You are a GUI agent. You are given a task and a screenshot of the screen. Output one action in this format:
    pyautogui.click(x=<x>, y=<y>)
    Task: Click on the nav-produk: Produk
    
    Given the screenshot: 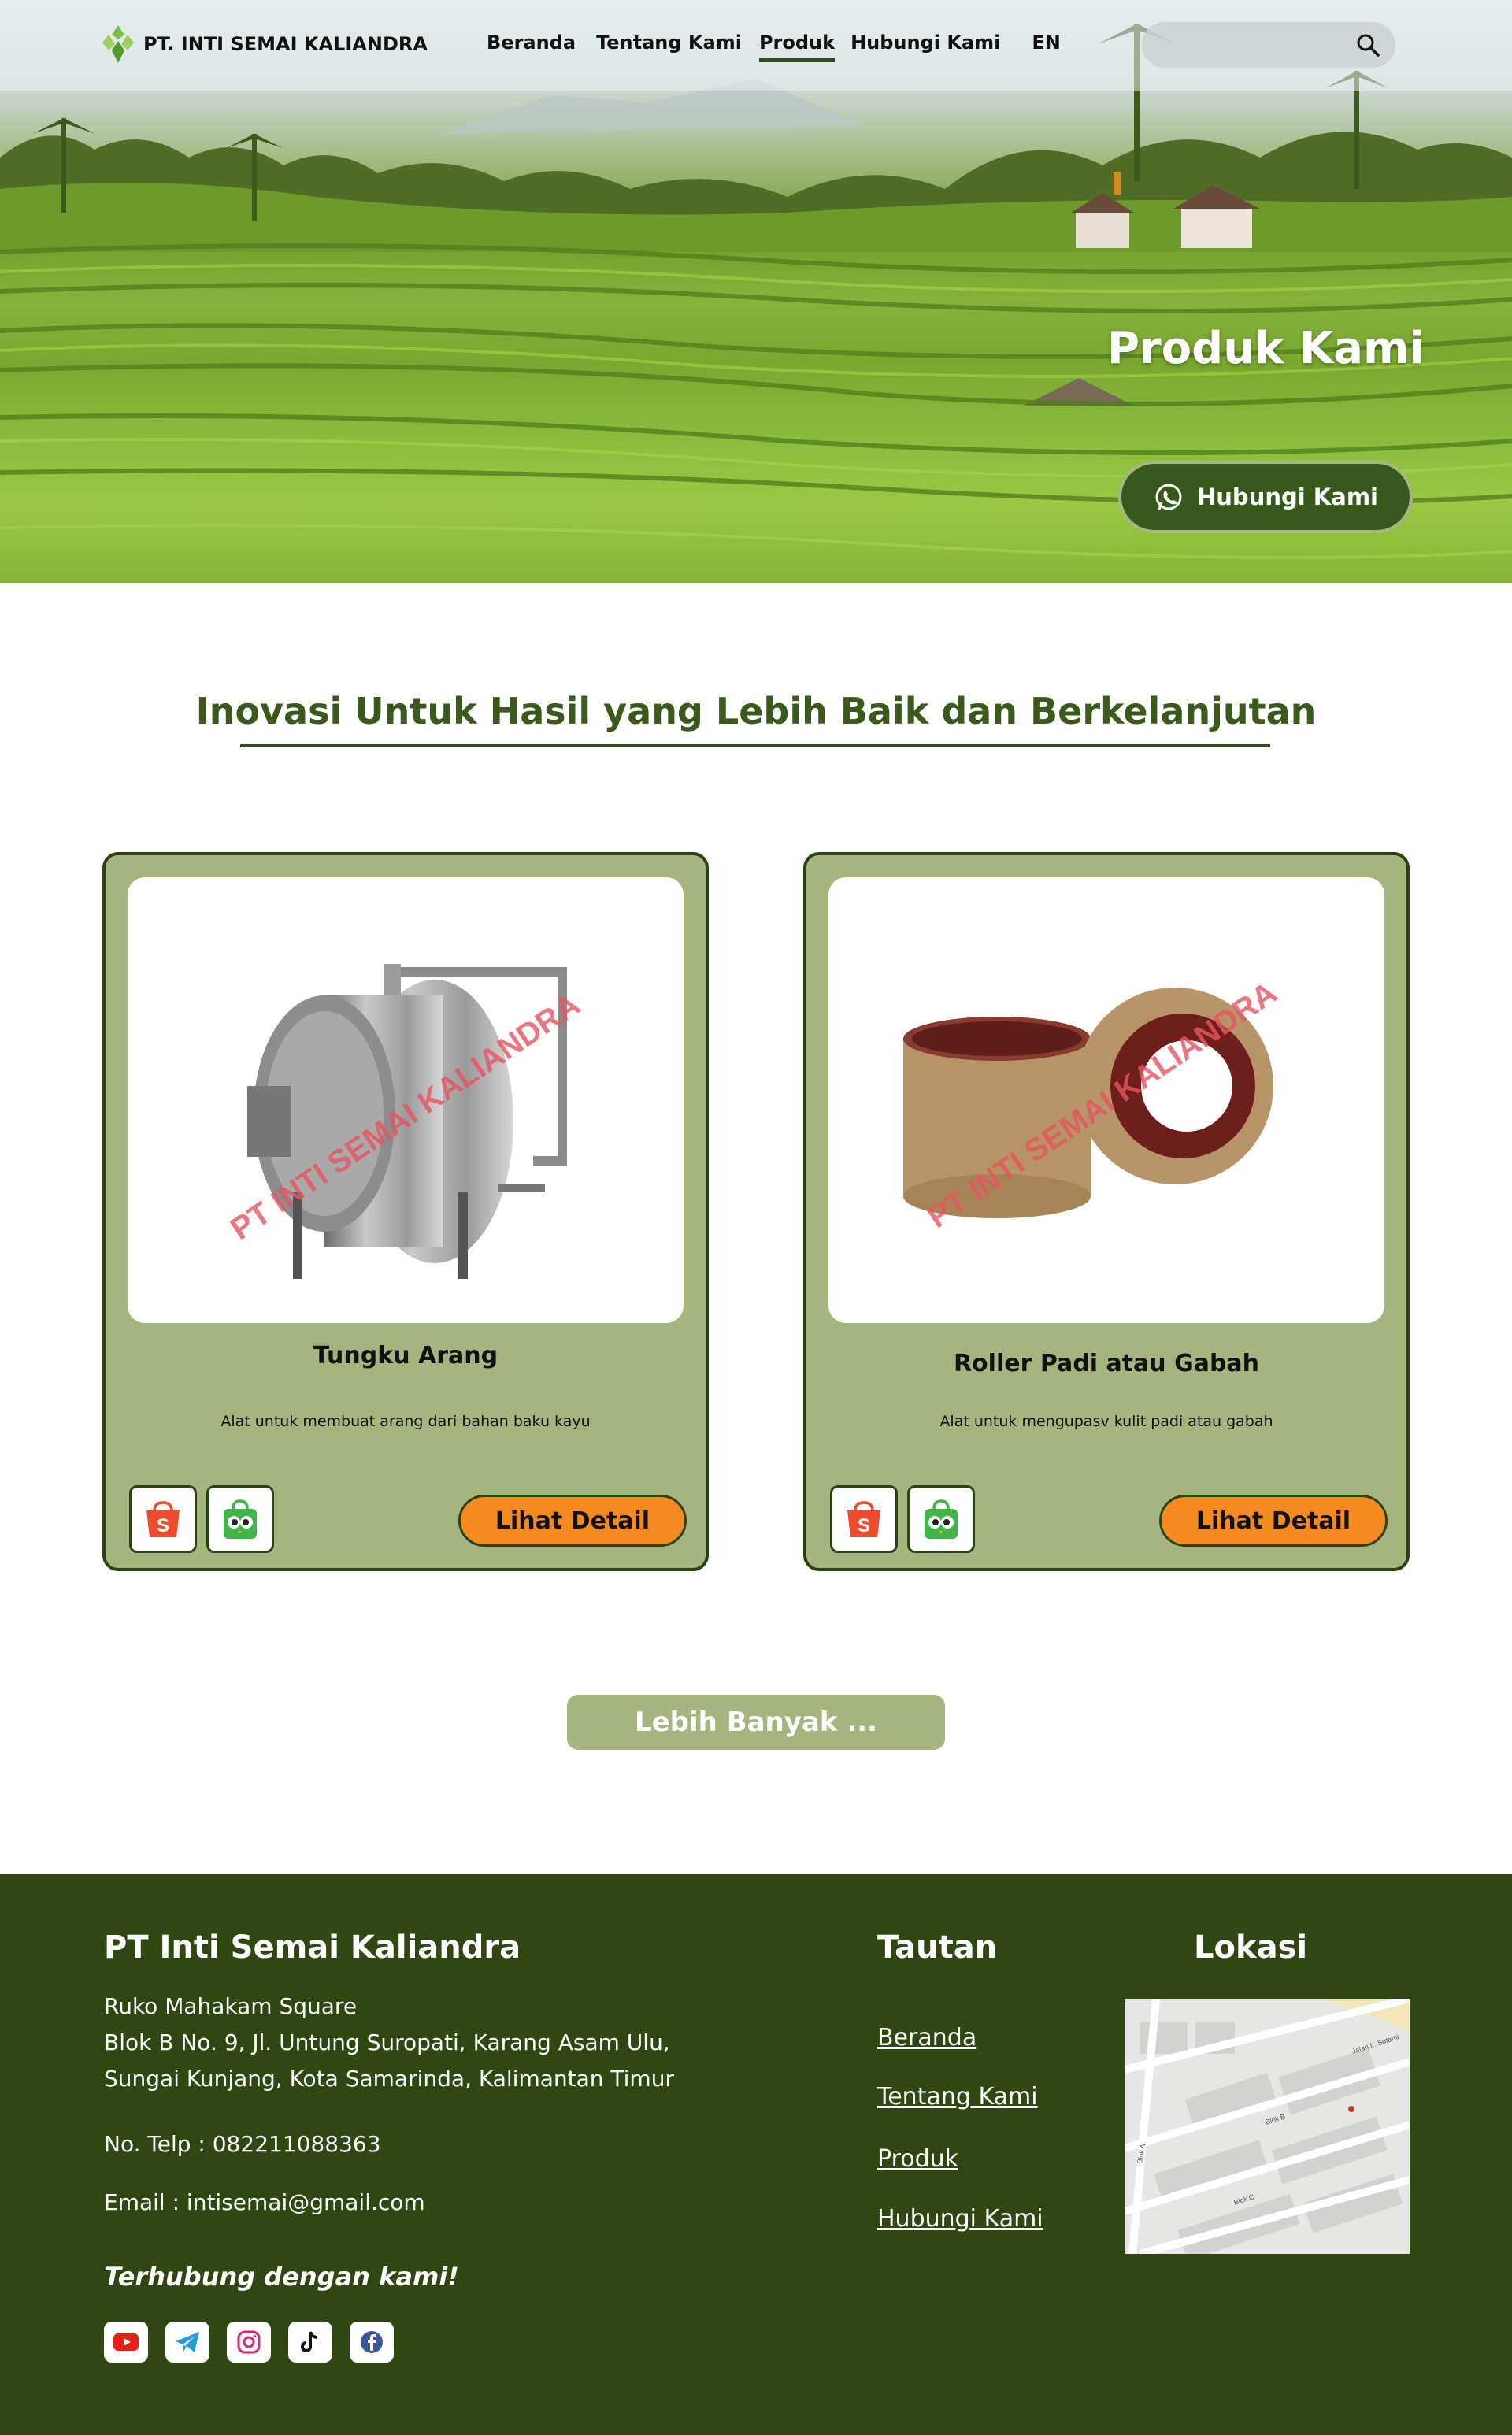 What is the action you would take?
    pyautogui.click(x=797, y=47)
    